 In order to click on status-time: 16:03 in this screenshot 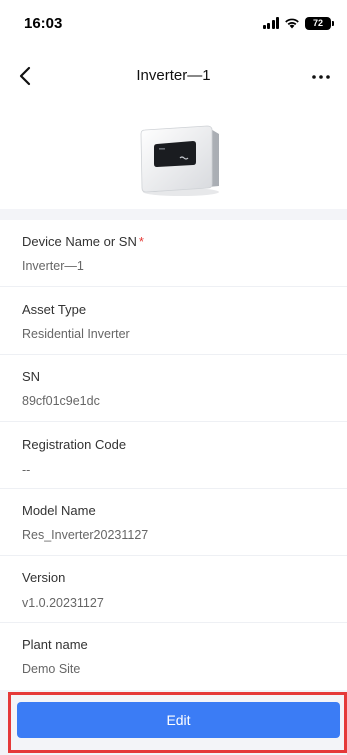, I will do `click(43, 23)`.